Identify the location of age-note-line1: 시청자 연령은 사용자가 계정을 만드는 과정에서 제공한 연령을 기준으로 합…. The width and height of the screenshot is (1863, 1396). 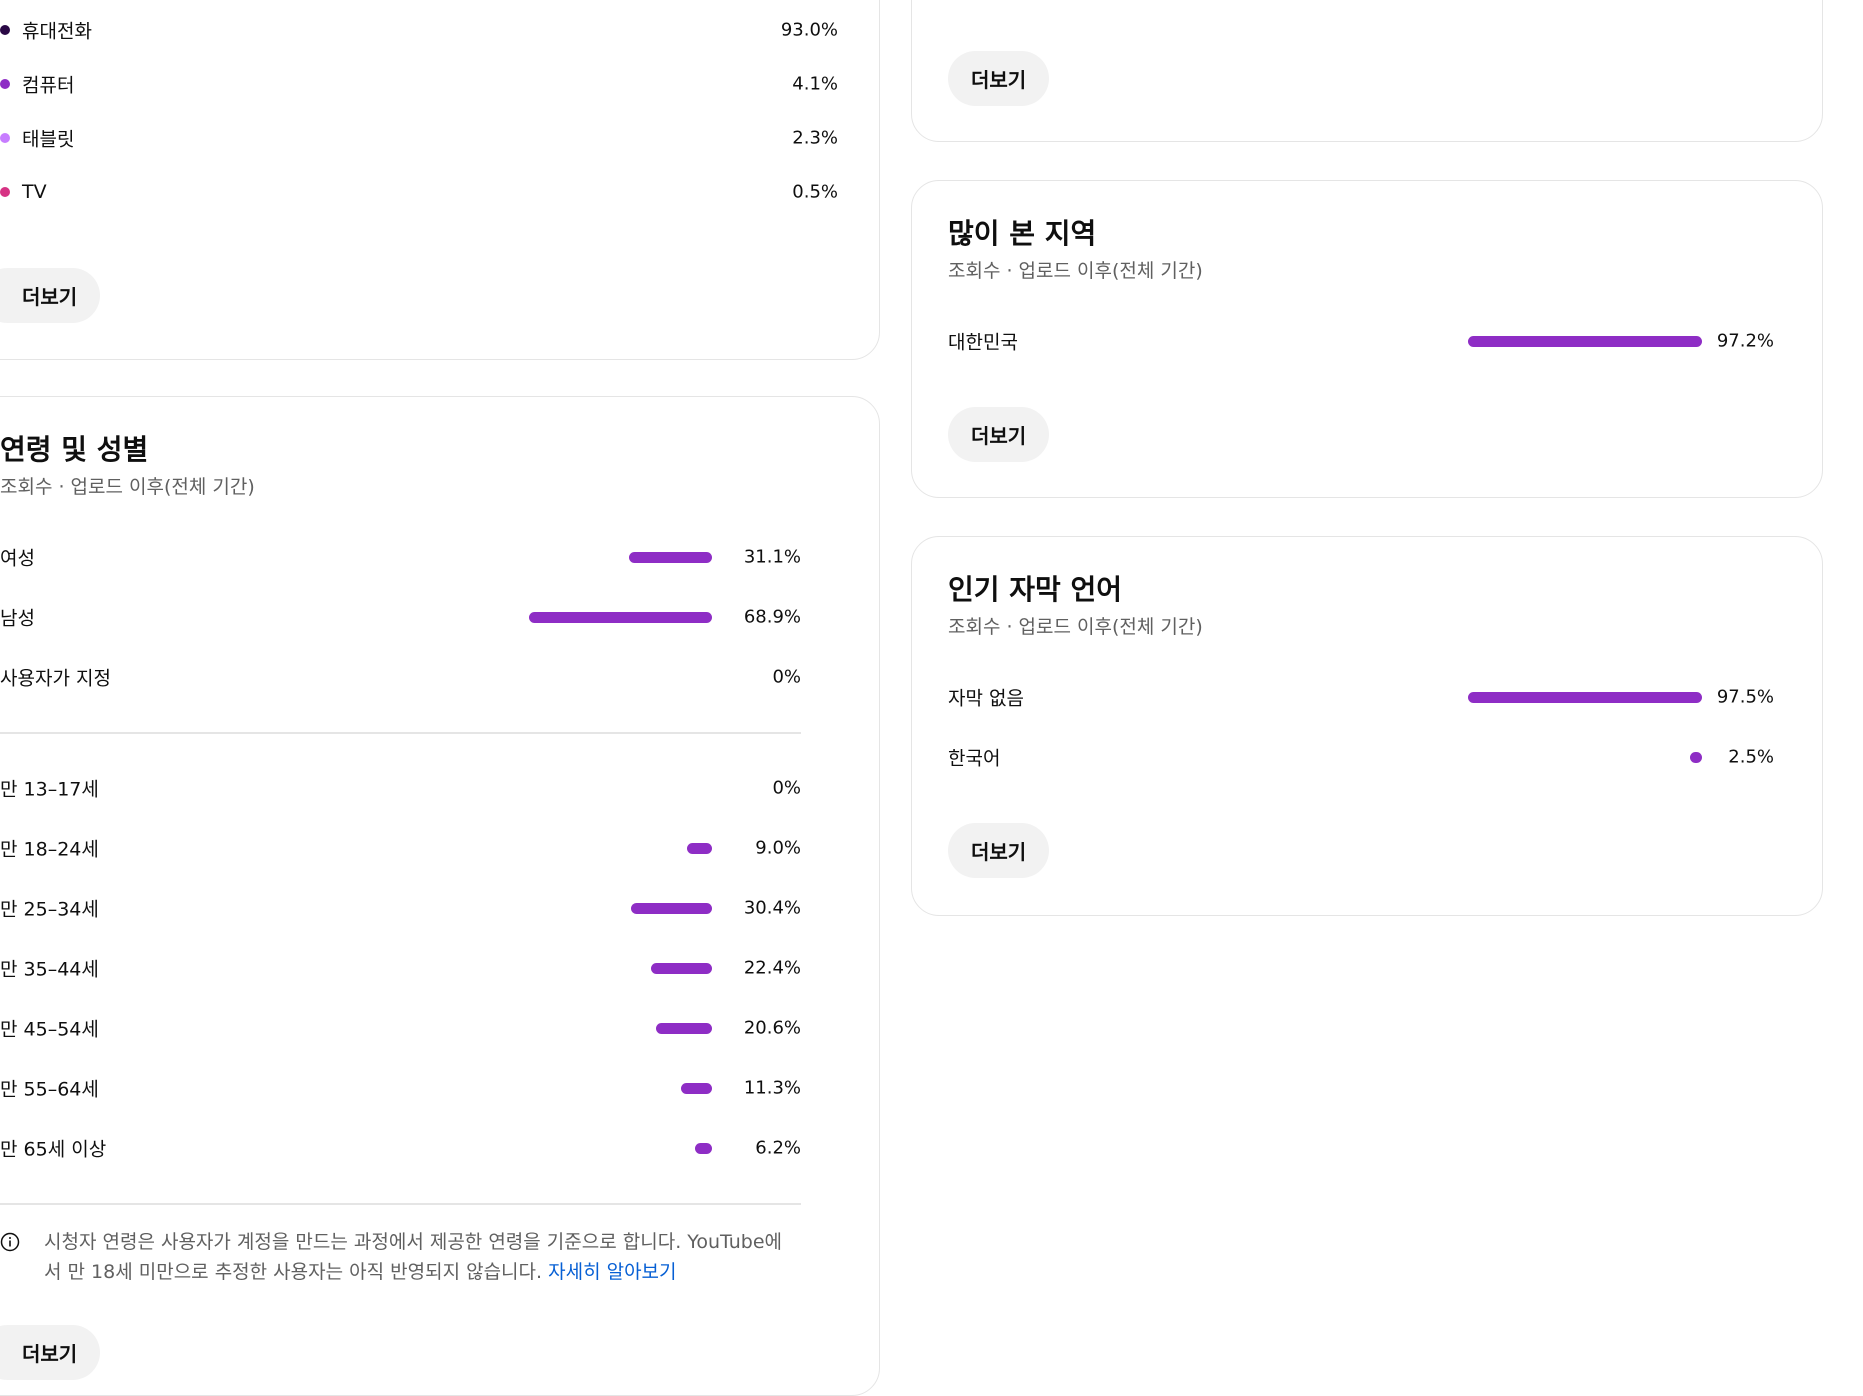
(413, 1242).